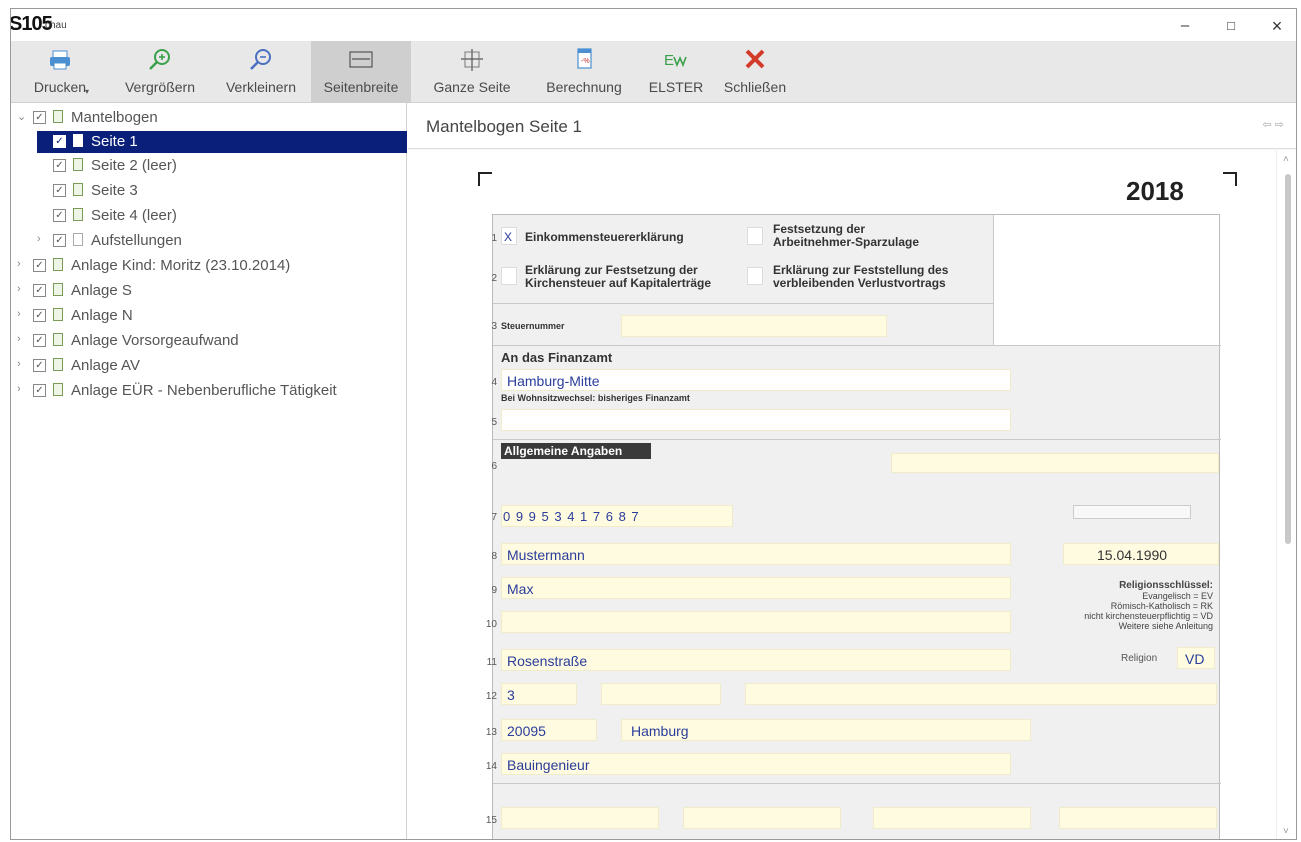 This screenshot has height=842, width=1301. What do you see at coordinates (114, 141) in the screenshot?
I see `tree-item-label: Seite 1` at bounding box center [114, 141].